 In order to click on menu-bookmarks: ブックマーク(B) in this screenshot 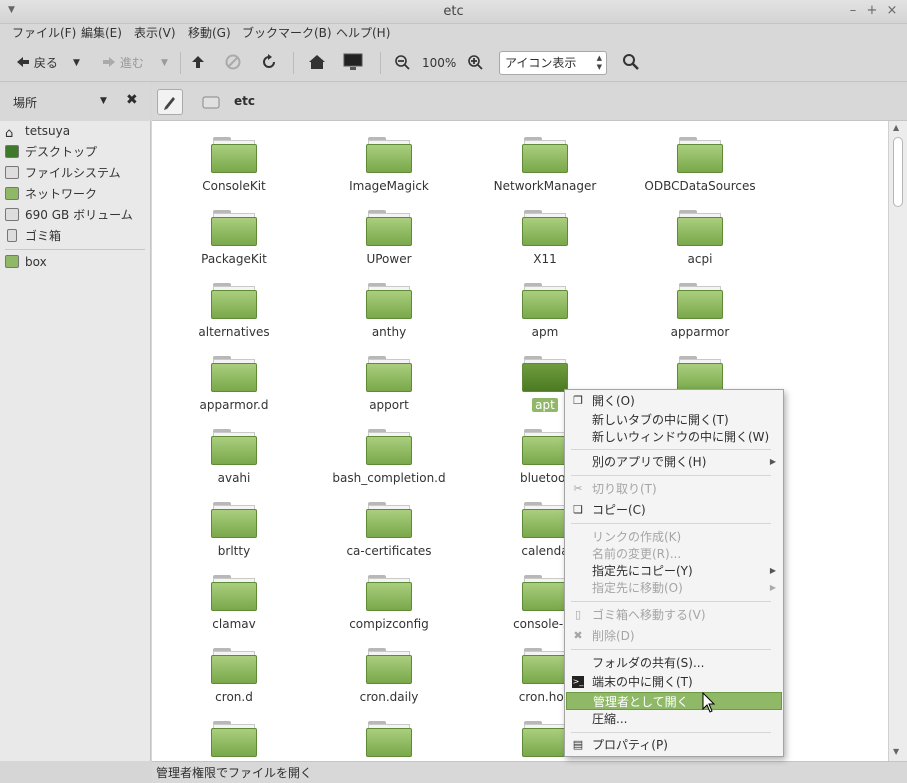, I will do `click(287, 33)`.